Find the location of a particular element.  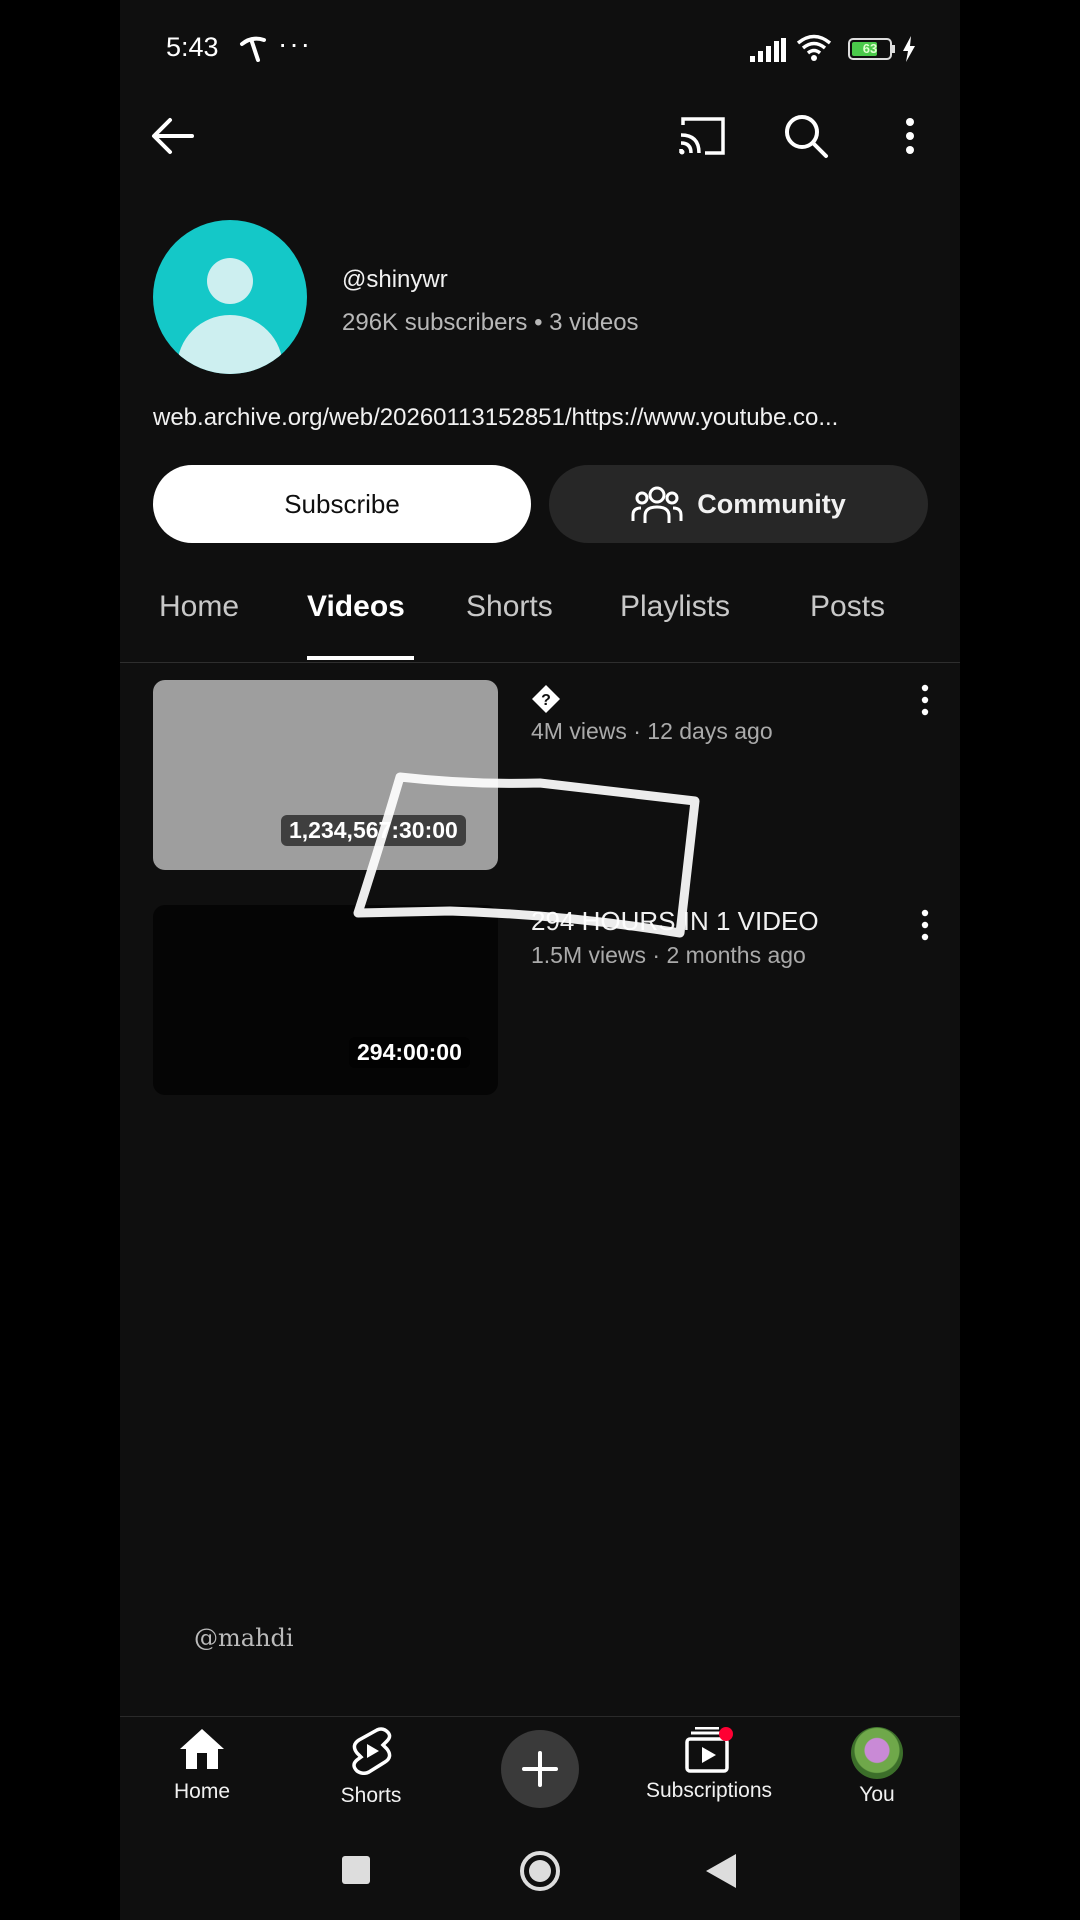

signal-icon is located at coordinates (768, 50).